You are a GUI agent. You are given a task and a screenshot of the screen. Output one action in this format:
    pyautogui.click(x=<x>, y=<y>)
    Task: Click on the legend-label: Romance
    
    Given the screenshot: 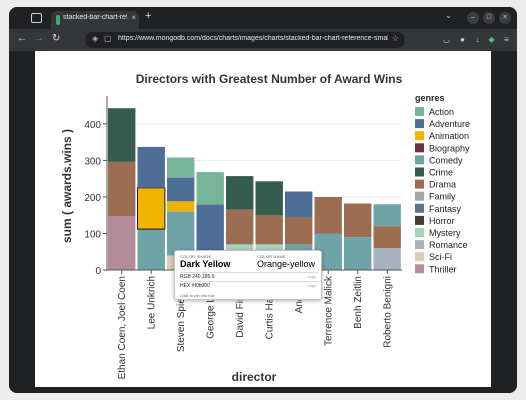 What is the action you would take?
    pyautogui.click(x=448, y=245)
    